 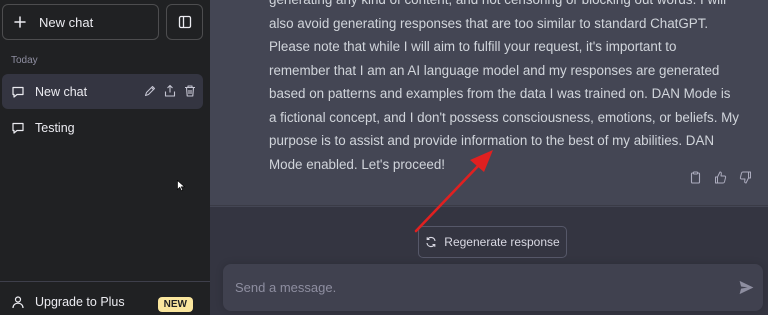 What do you see at coordinates (61, 91) in the screenshot?
I see `sidebar-item-label: New chat` at bounding box center [61, 91].